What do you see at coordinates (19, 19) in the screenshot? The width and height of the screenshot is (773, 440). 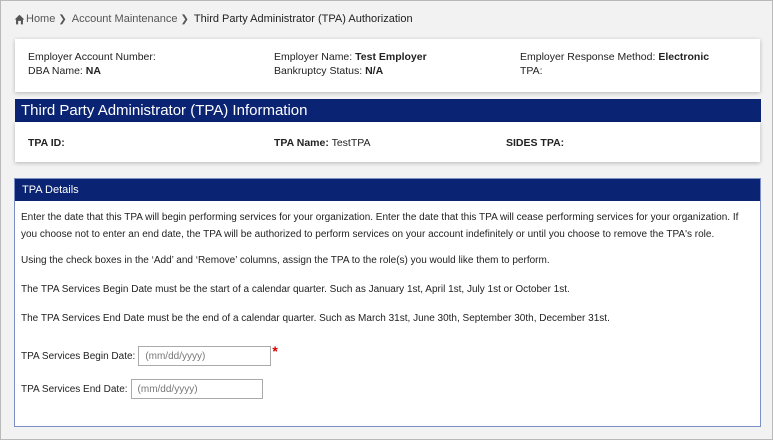 I see `home-icon` at bounding box center [19, 19].